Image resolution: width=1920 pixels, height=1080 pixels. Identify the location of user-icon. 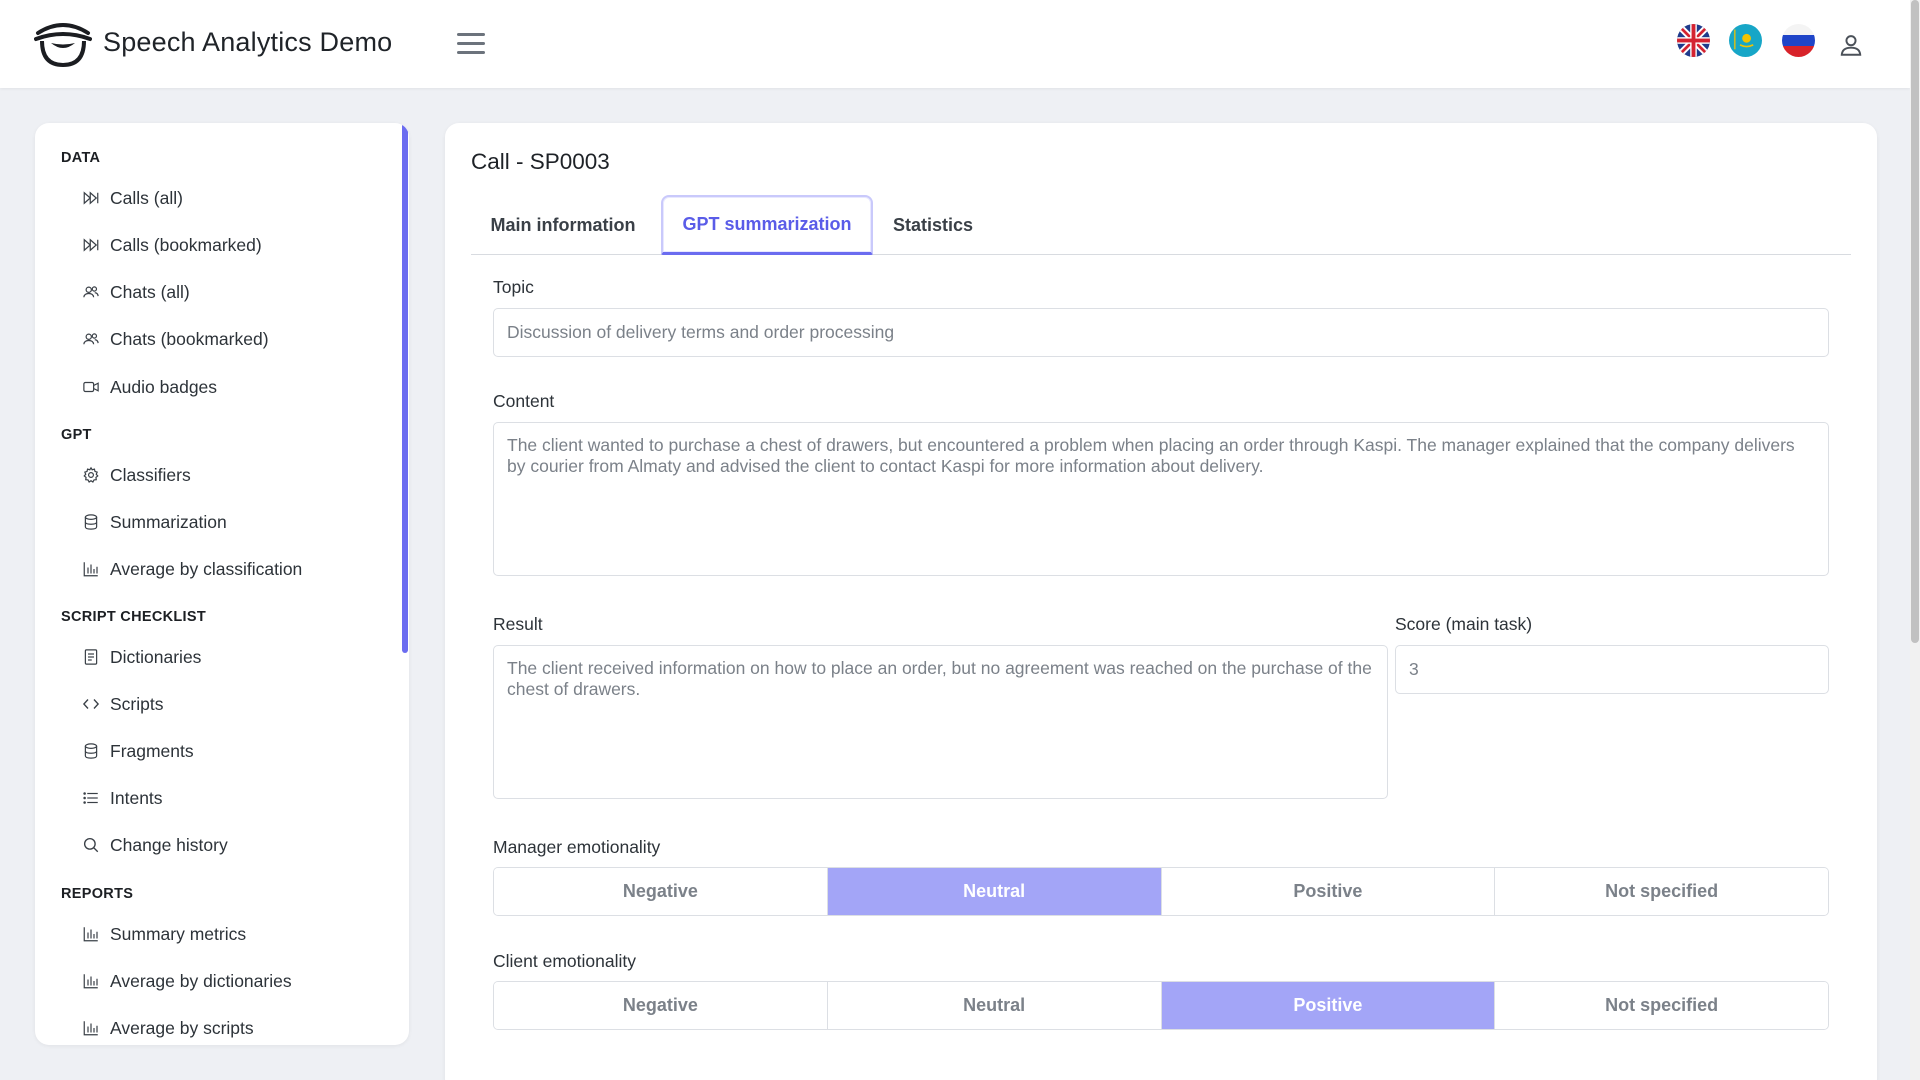
(1851, 45).